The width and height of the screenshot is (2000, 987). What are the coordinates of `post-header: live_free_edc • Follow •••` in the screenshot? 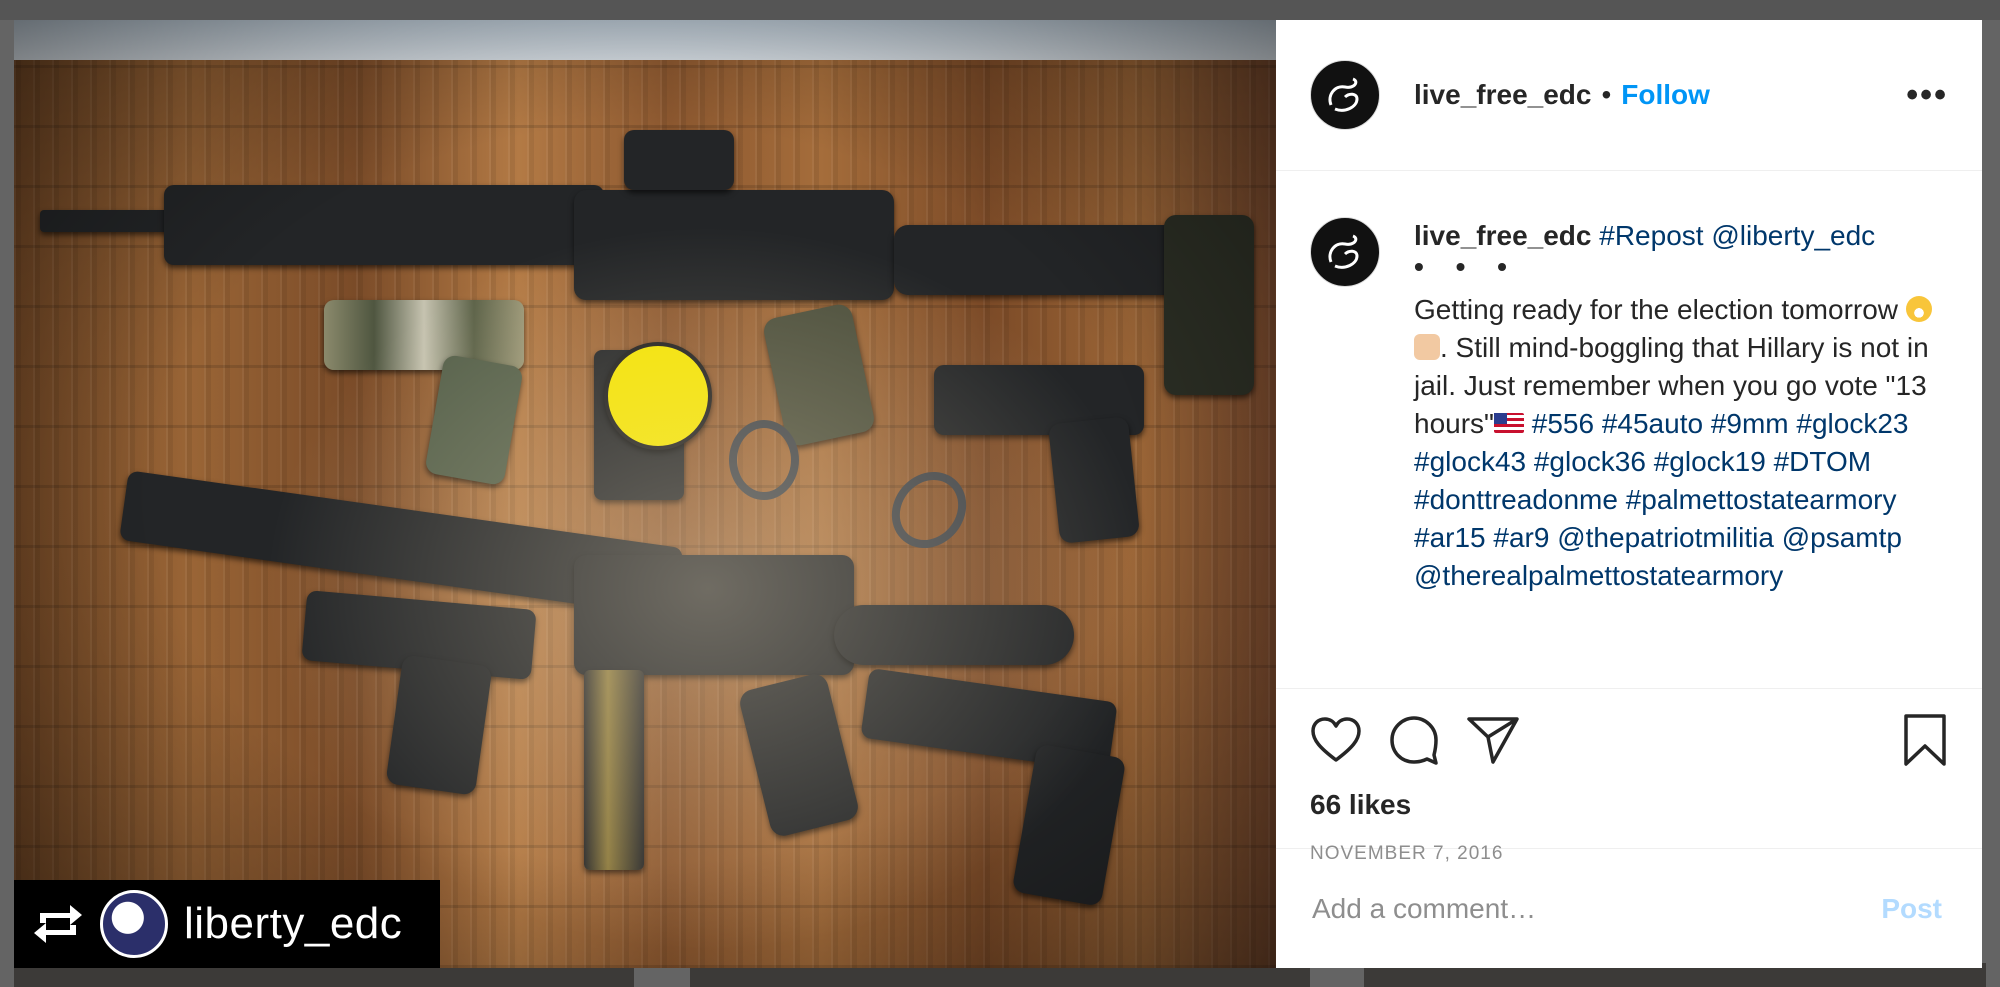 It's located at (1629, 95).